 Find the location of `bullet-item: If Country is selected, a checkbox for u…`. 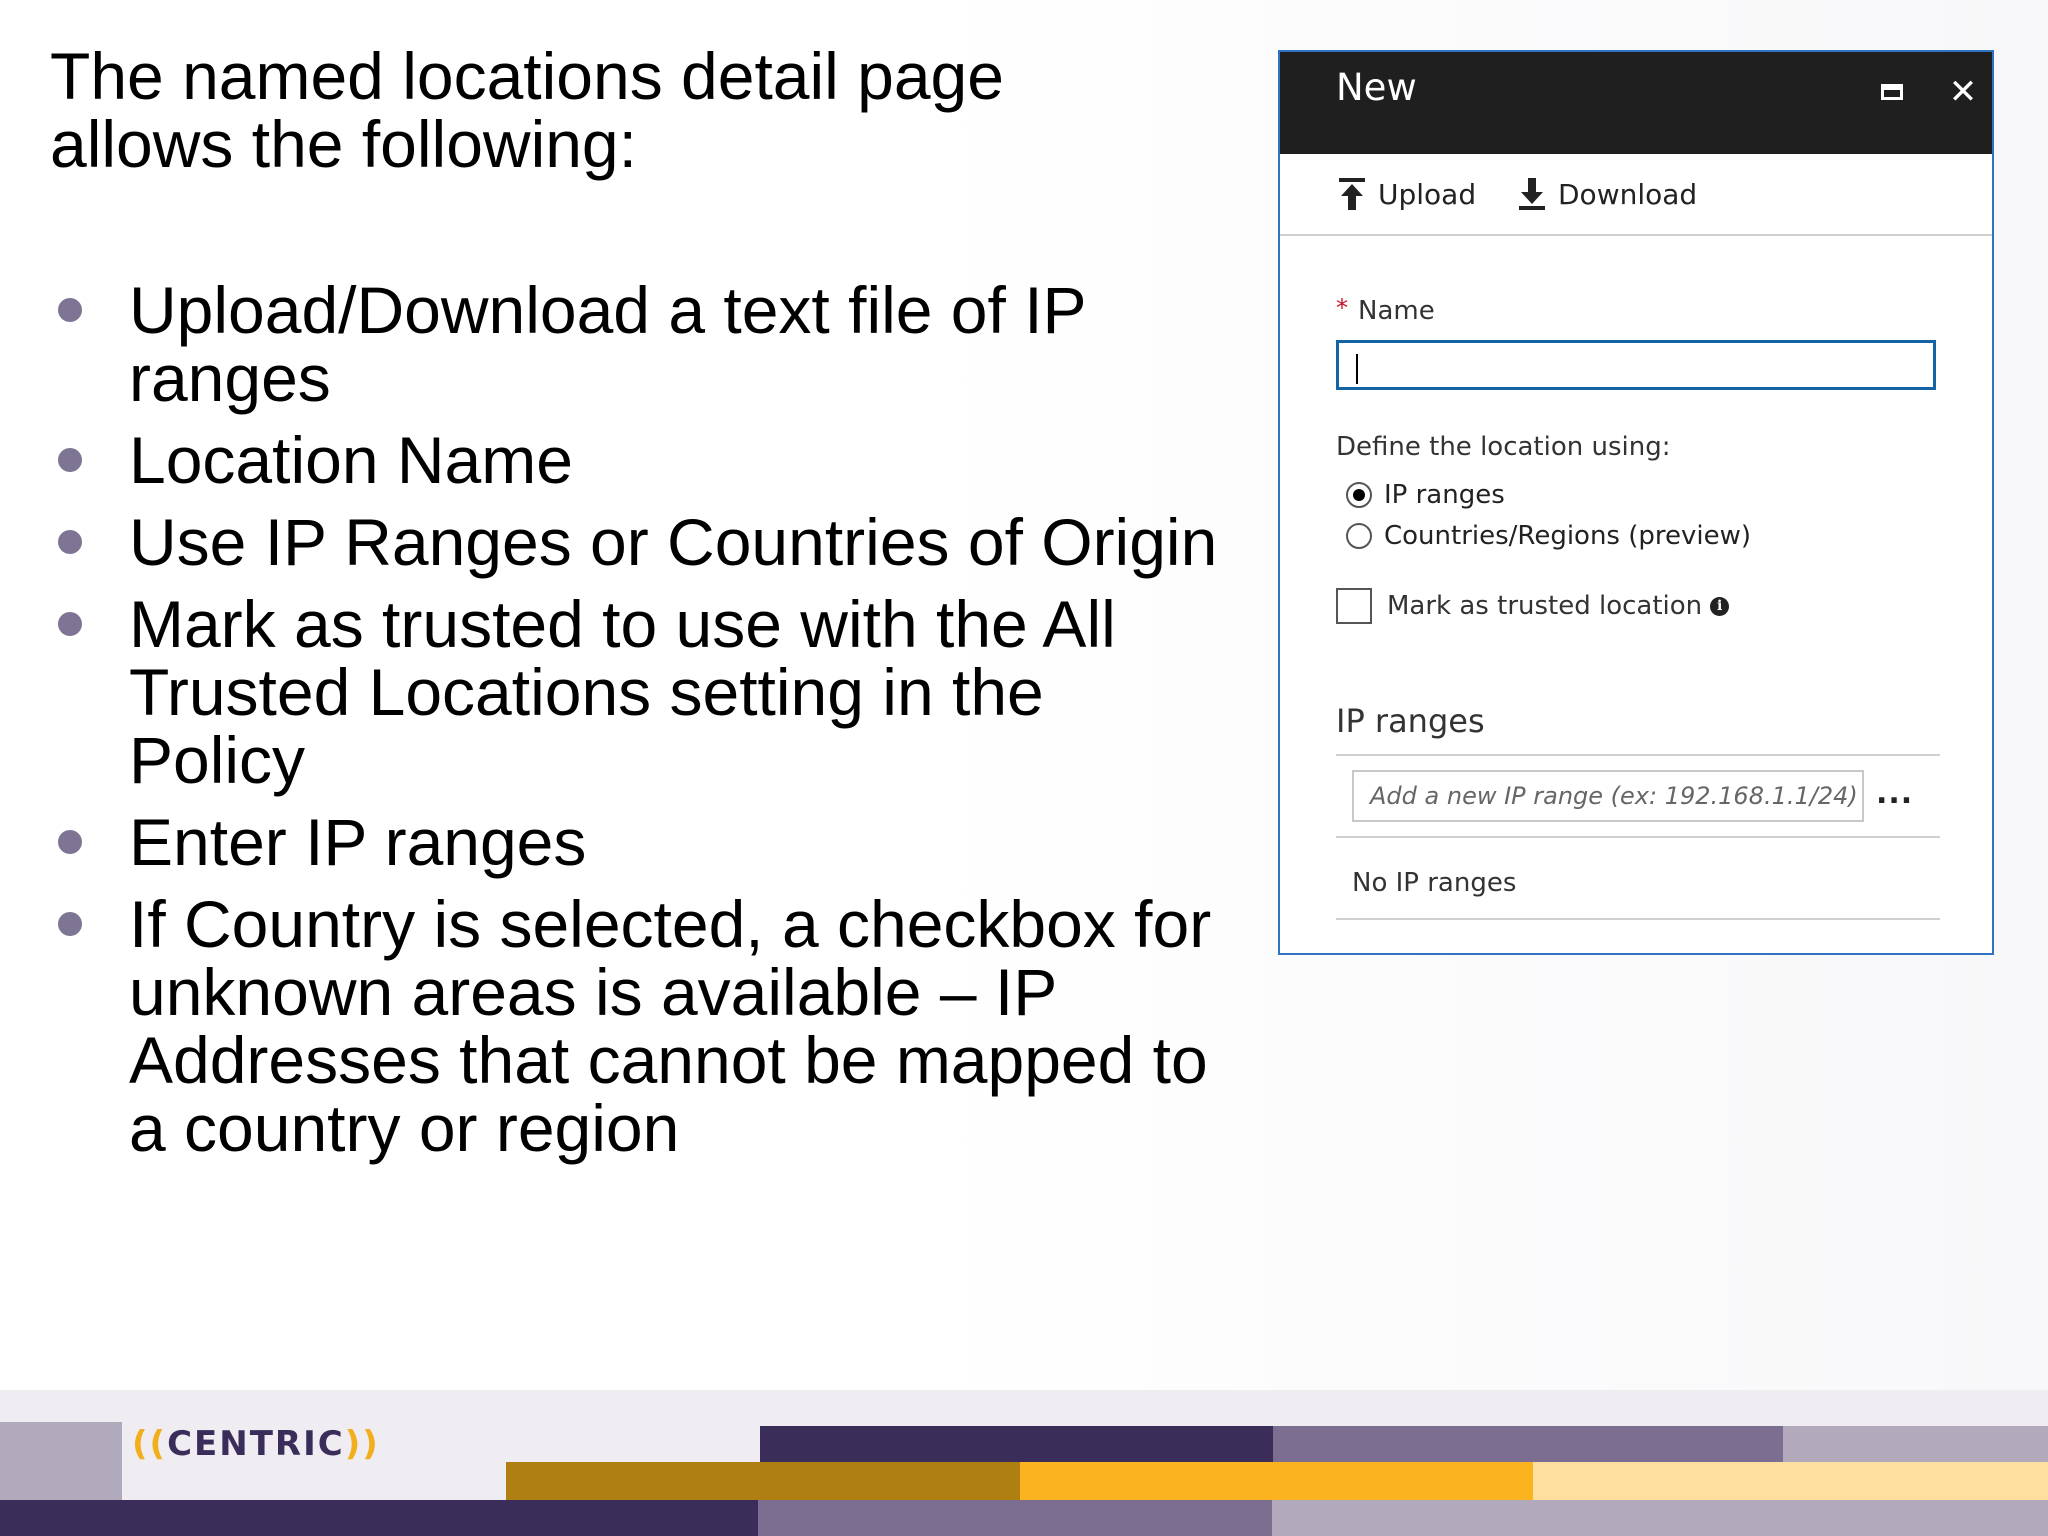

bullet-item: If Country is selected, a checkbox for u… is located at coordinates (640, 1026).